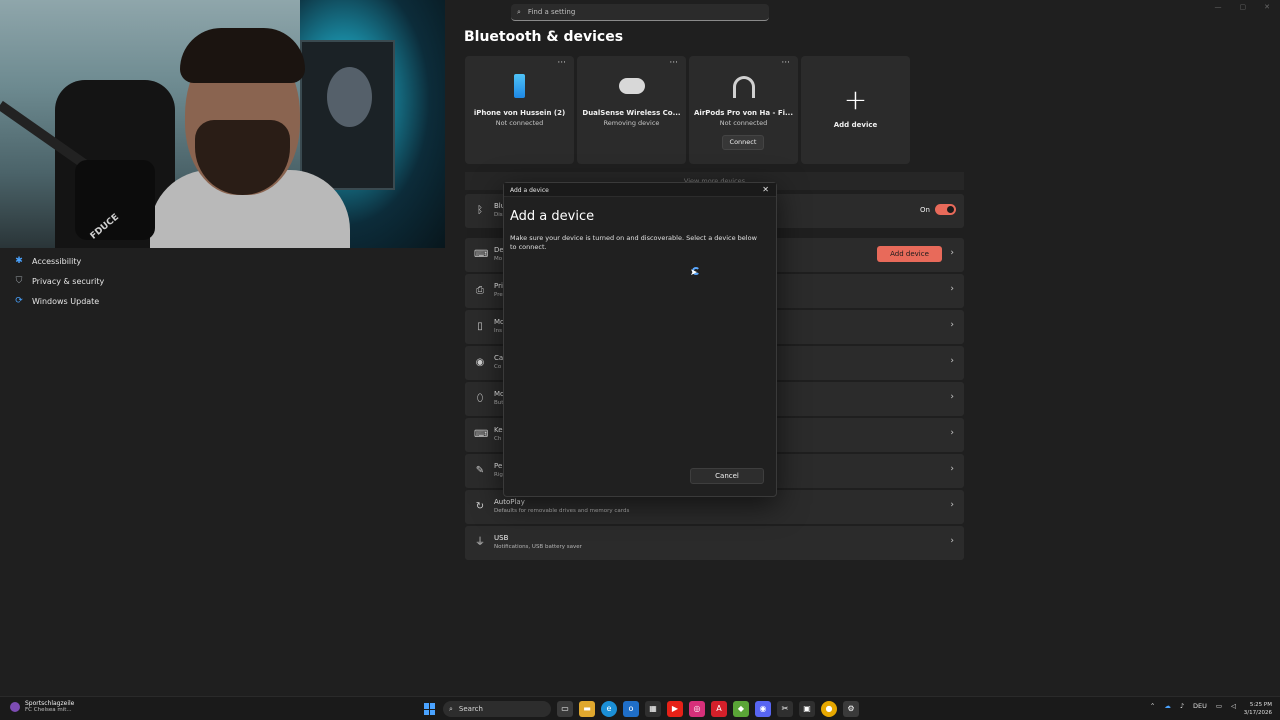 This screenshot has height=720, width=1280. I want to click on bluetooth-toggle, so click(945, 209).